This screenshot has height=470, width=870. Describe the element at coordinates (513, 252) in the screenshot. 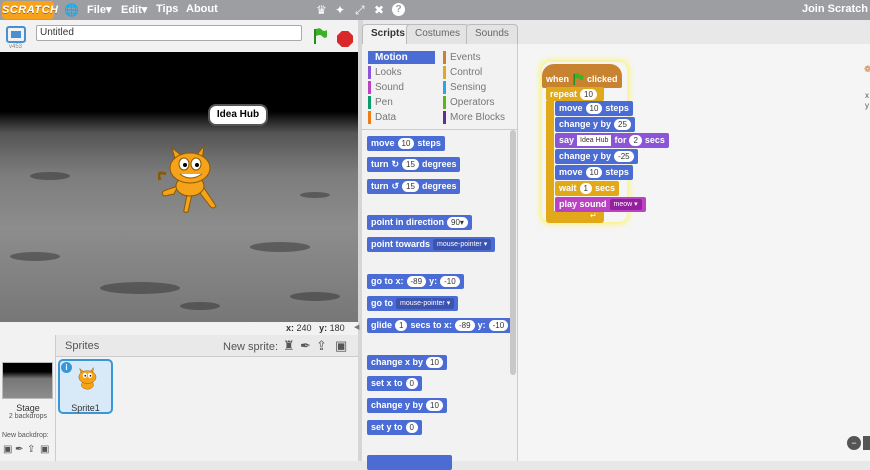

I see `palette-scrollbar` at that location.